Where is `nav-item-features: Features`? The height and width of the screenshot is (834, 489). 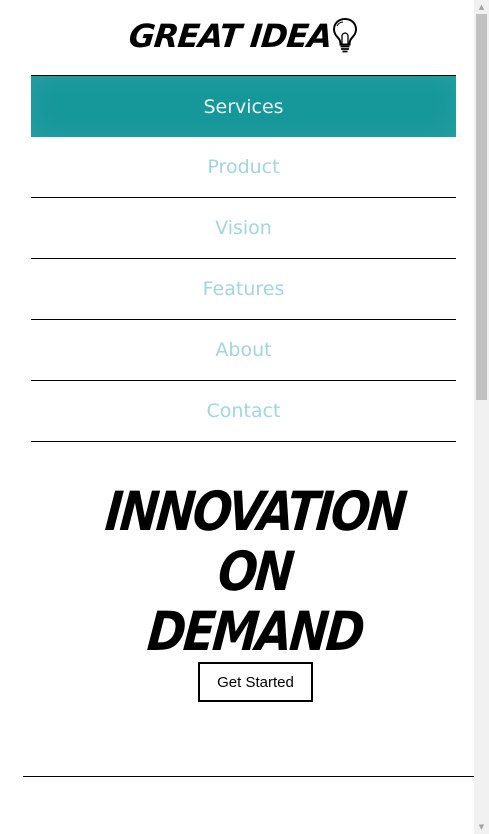 nav-item-features: Features is located at coordinates (243, 289).